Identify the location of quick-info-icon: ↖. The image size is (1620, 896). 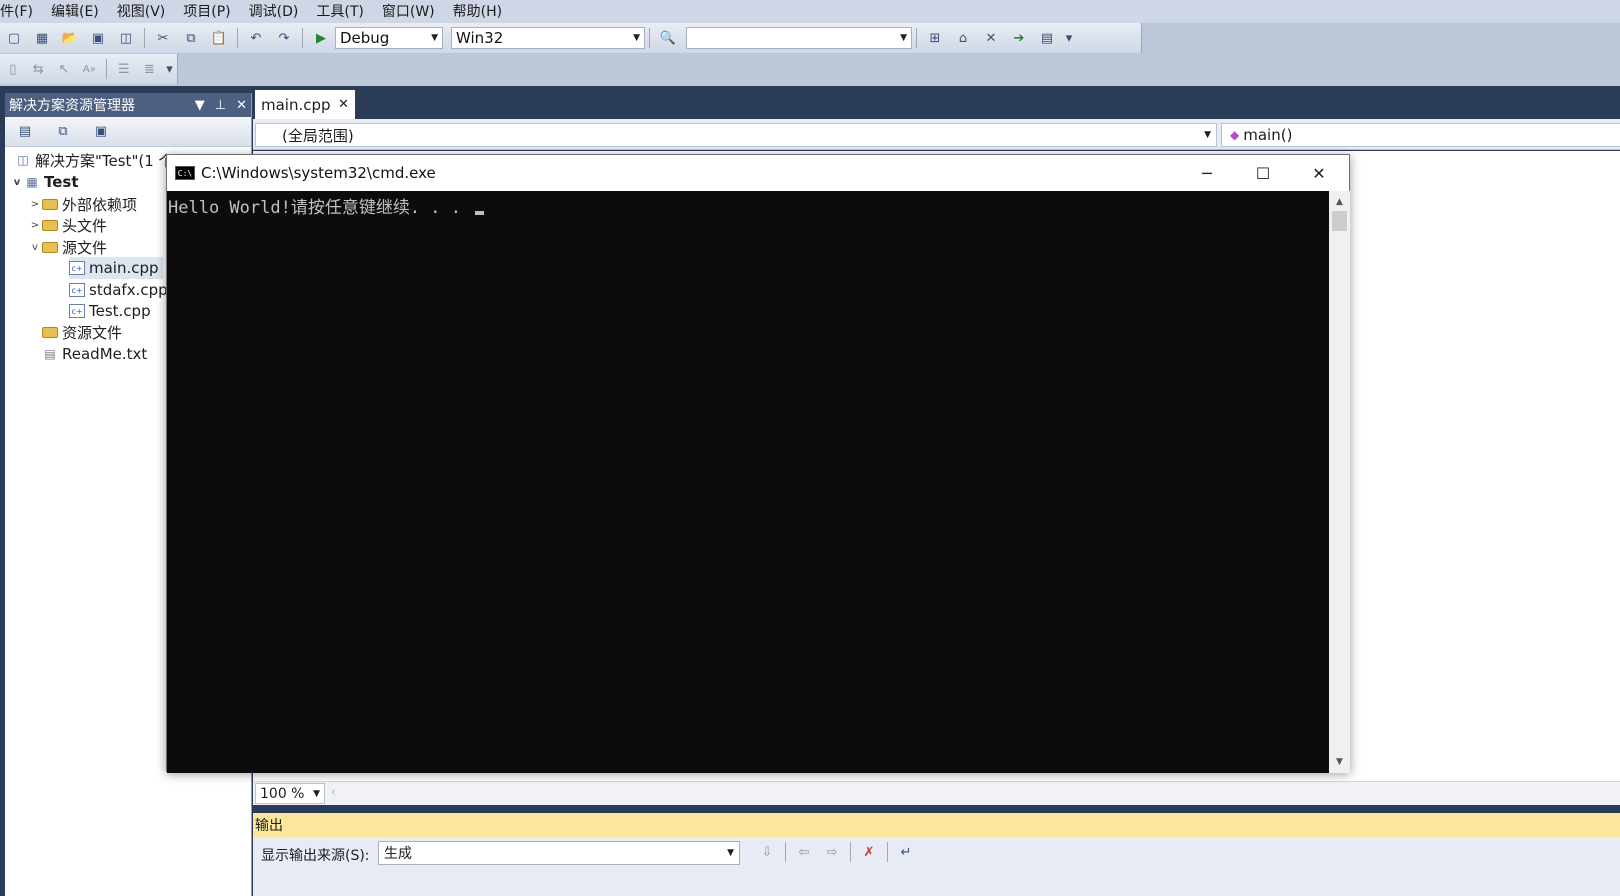
(64, 69).